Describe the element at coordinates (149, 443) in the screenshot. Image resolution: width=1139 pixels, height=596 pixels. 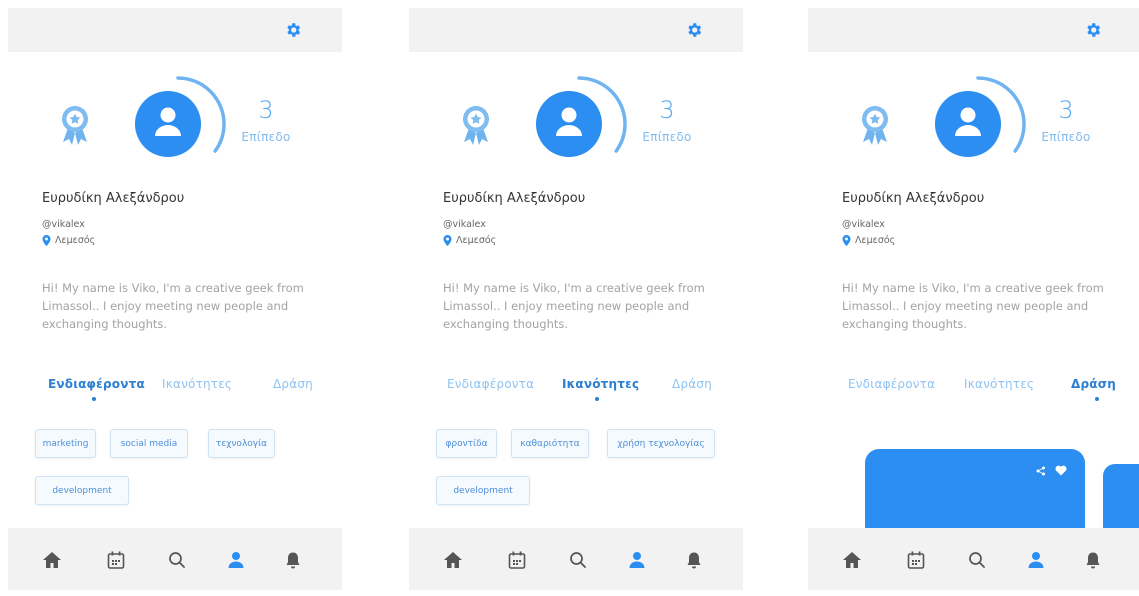
I see `chip-social-media: social media` at that location.